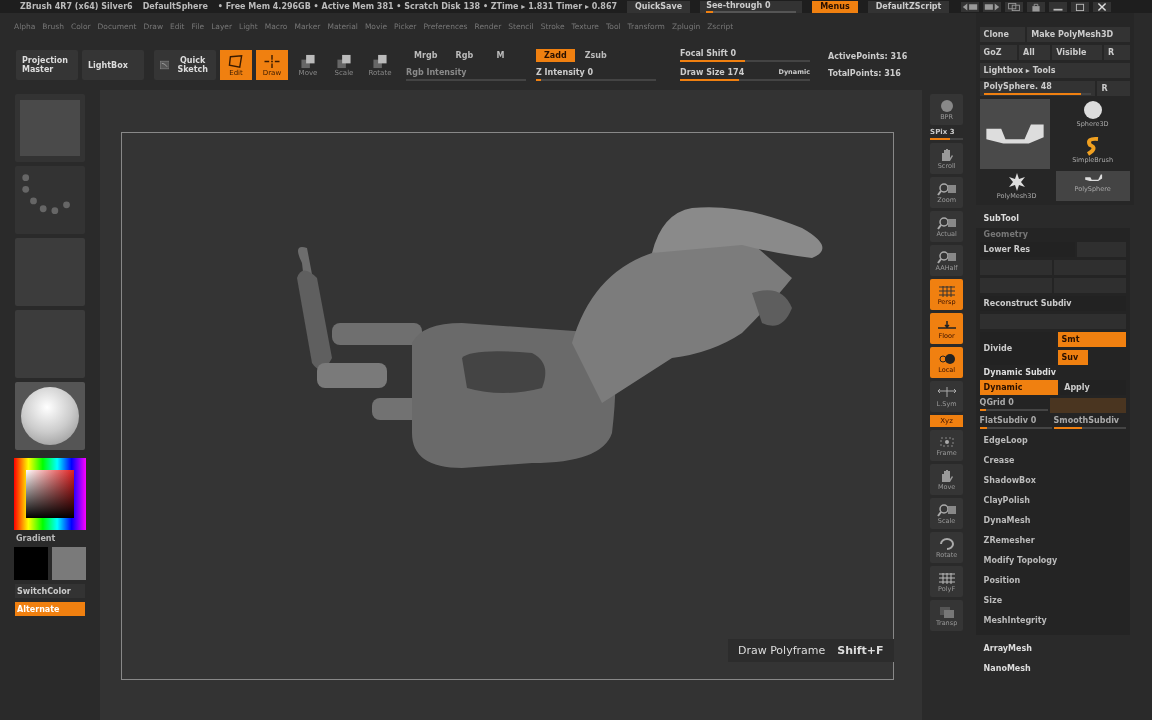 Image resolution: width=1152 pixels, height=720 pixels. What do you see at coordinates (1019, 387) in the screenshot?
I see `dynamic-toggle: Dynamic` at bounding box center [1019, 387].